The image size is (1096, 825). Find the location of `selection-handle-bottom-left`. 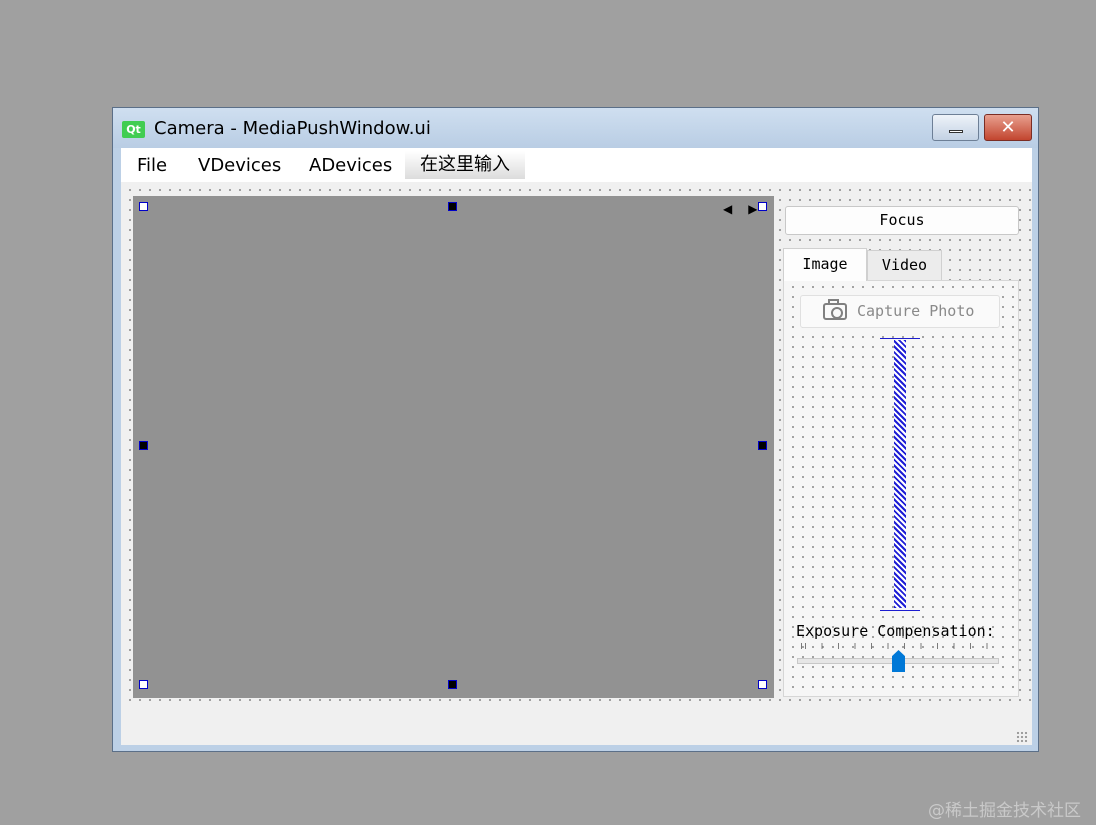

selection-handle-bottom-left is located at coordinates (143, 684).